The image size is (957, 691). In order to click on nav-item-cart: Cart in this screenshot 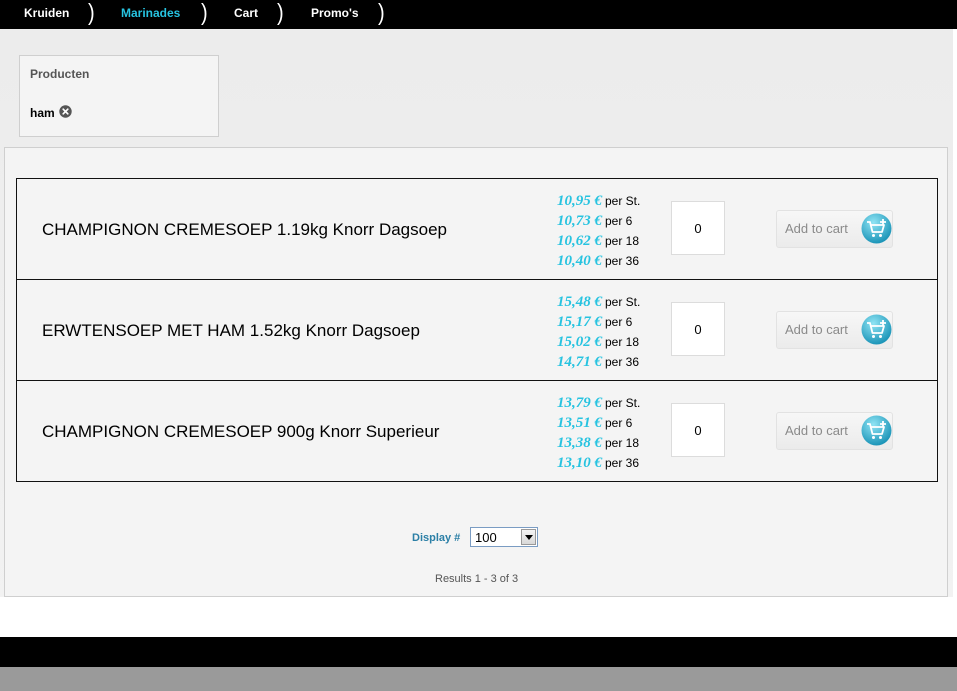, I will do `click(246, 14)`.